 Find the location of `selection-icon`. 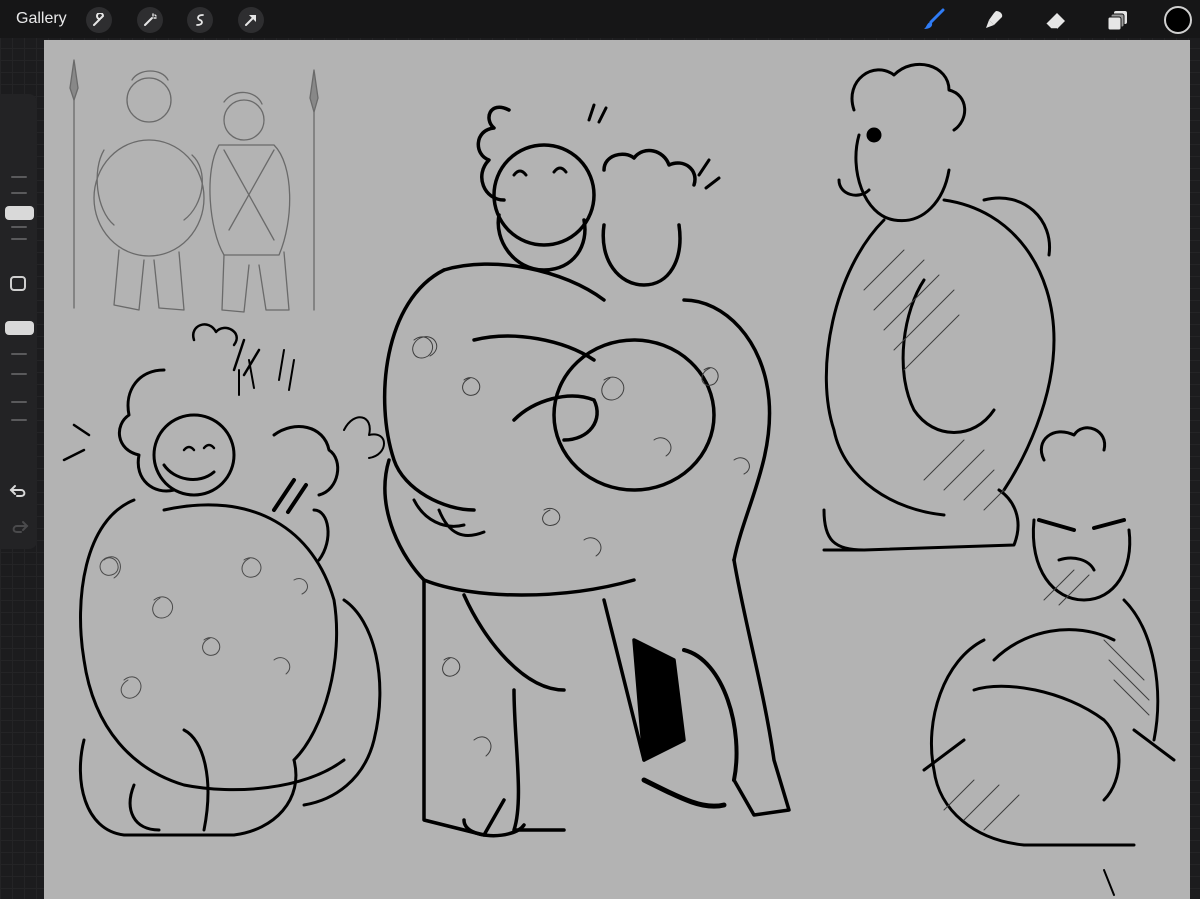

selection-icon is located at coordinates (200, 20).